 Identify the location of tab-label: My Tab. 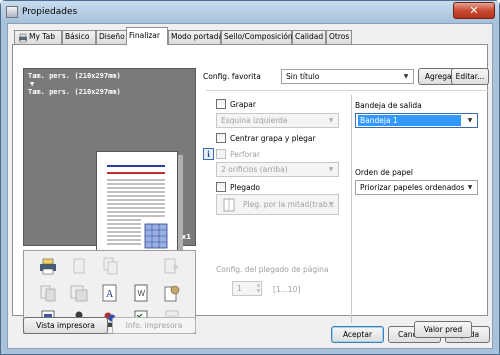
(42, 36).